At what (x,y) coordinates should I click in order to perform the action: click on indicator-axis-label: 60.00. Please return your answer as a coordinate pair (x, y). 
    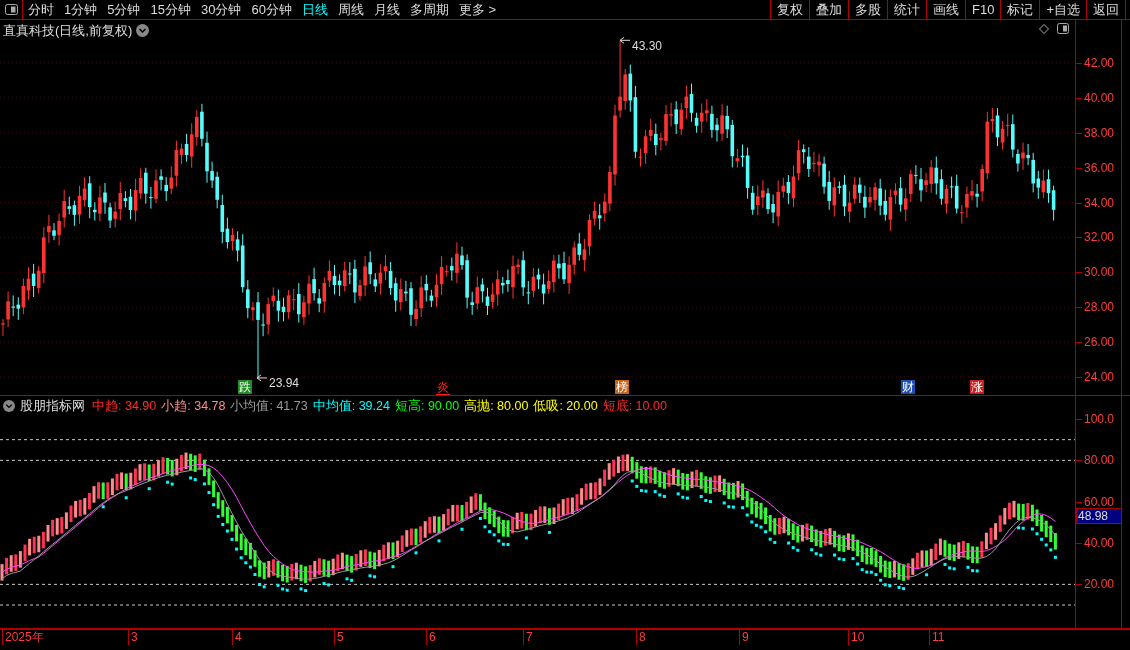
    Looking at the image, I should click on (1099, 501).